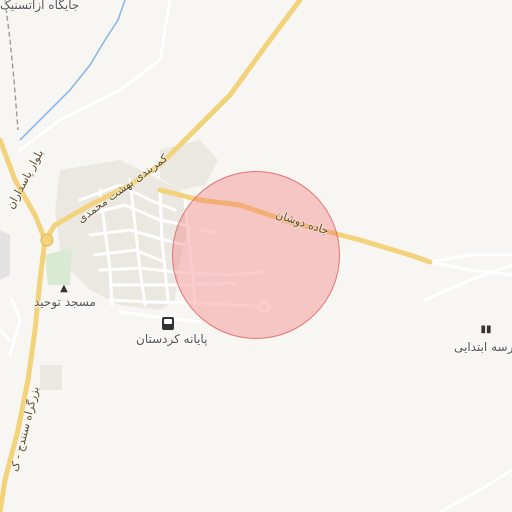  What do you see at coordinates (72, 70) in the screenshot?
I see `river` at bounding box center [72, 70].